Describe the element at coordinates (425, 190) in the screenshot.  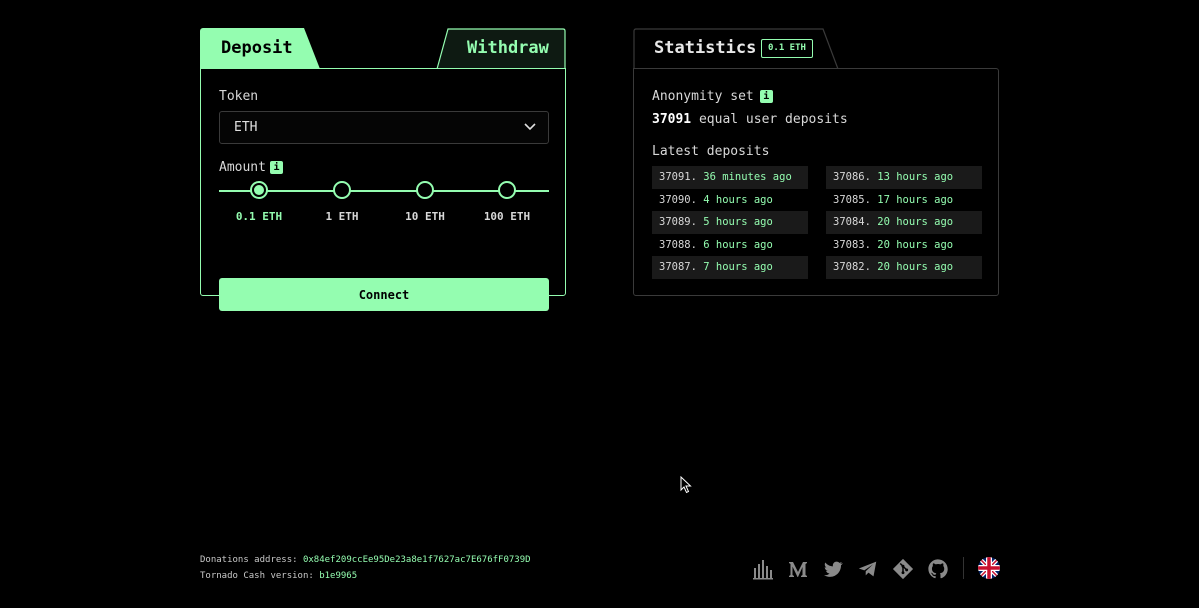
I see `amount-option-10-eth` at that location.